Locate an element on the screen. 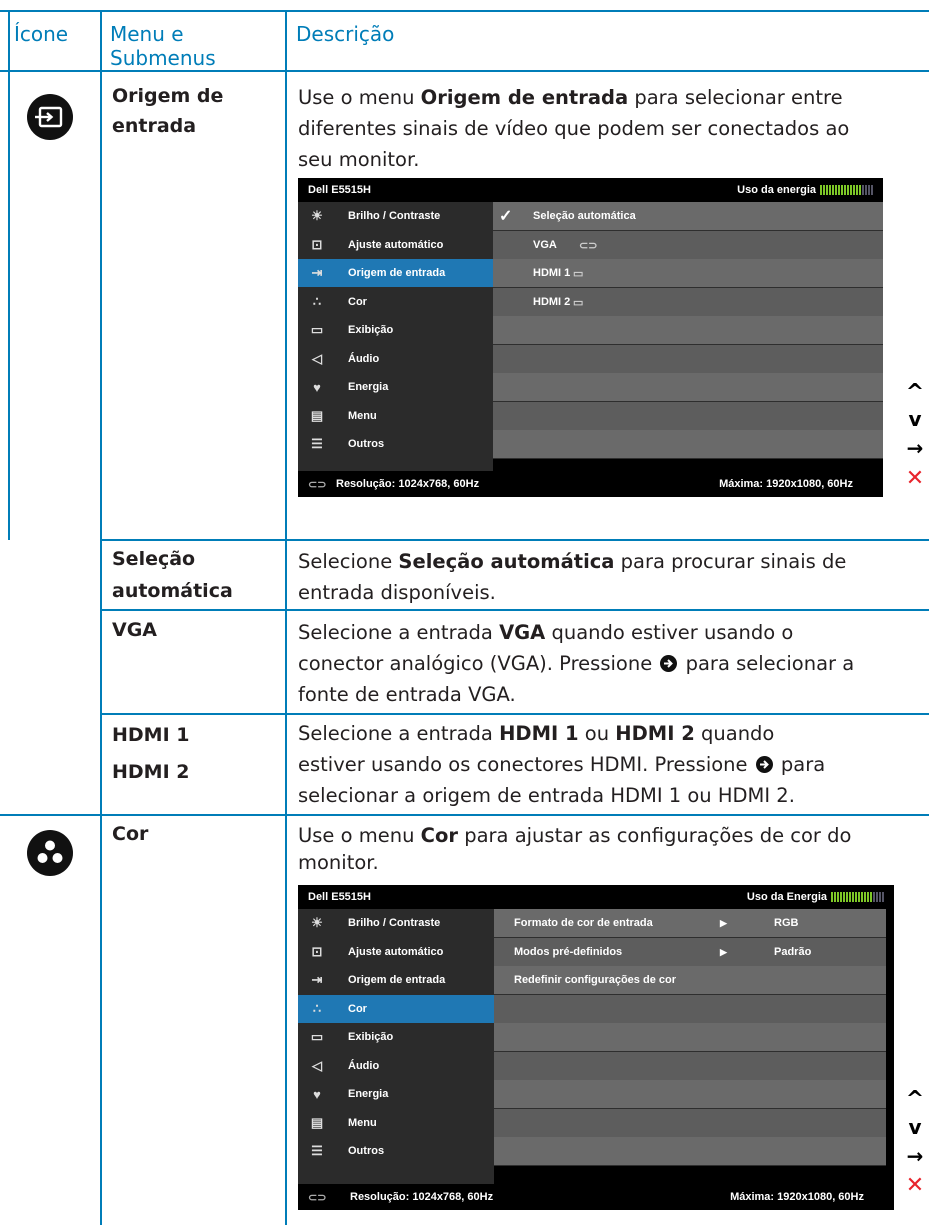 The height and width of the screenshot is (1225, 929). desc-hdmi-l2-post: para is located at coordinates (800, 764).